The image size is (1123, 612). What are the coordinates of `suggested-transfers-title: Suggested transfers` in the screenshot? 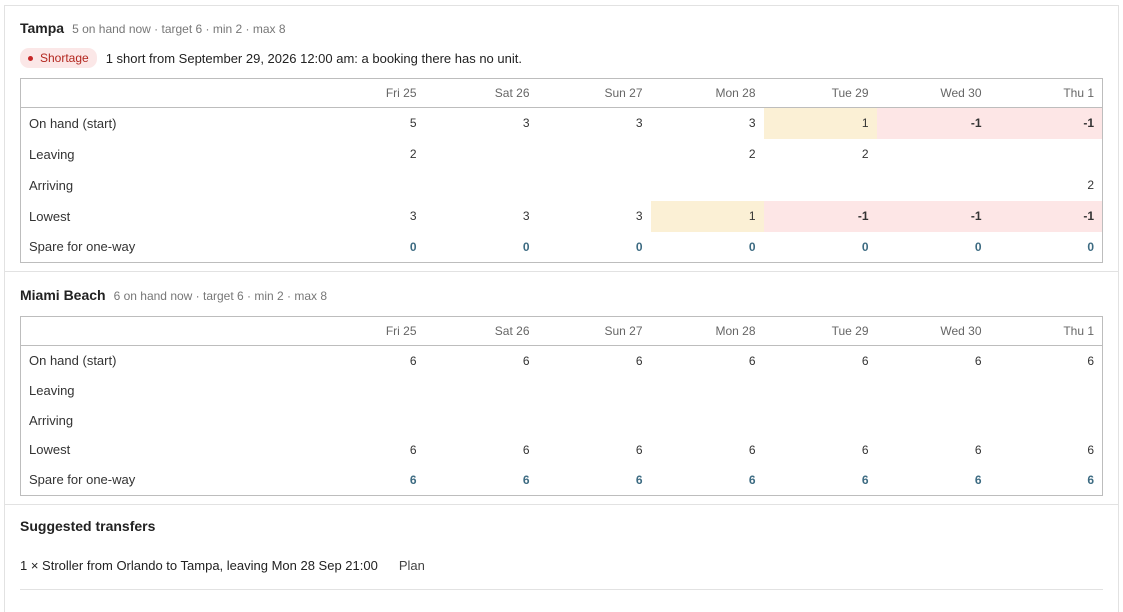 It's located at (88, 526).